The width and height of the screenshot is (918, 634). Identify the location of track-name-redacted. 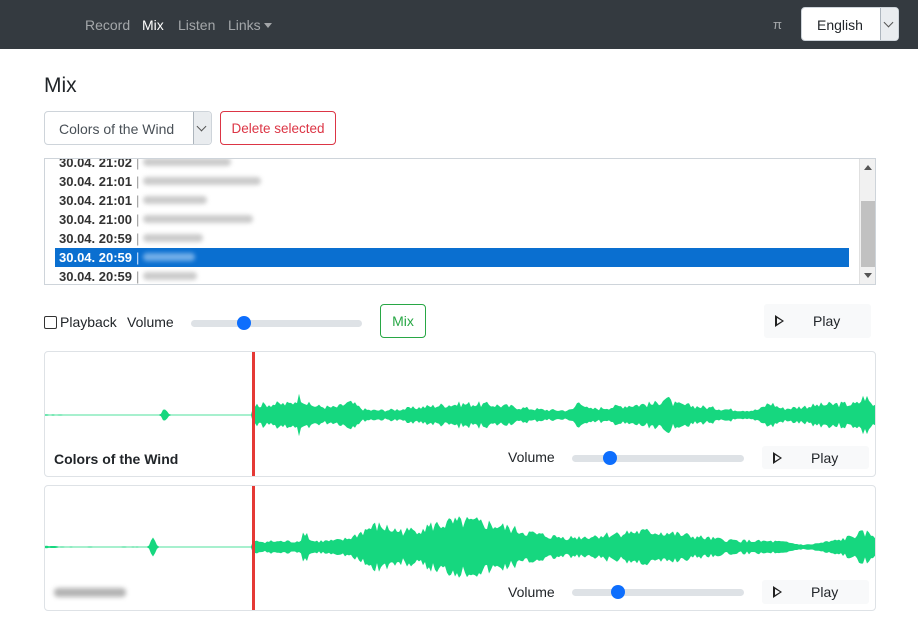
(90, 592).